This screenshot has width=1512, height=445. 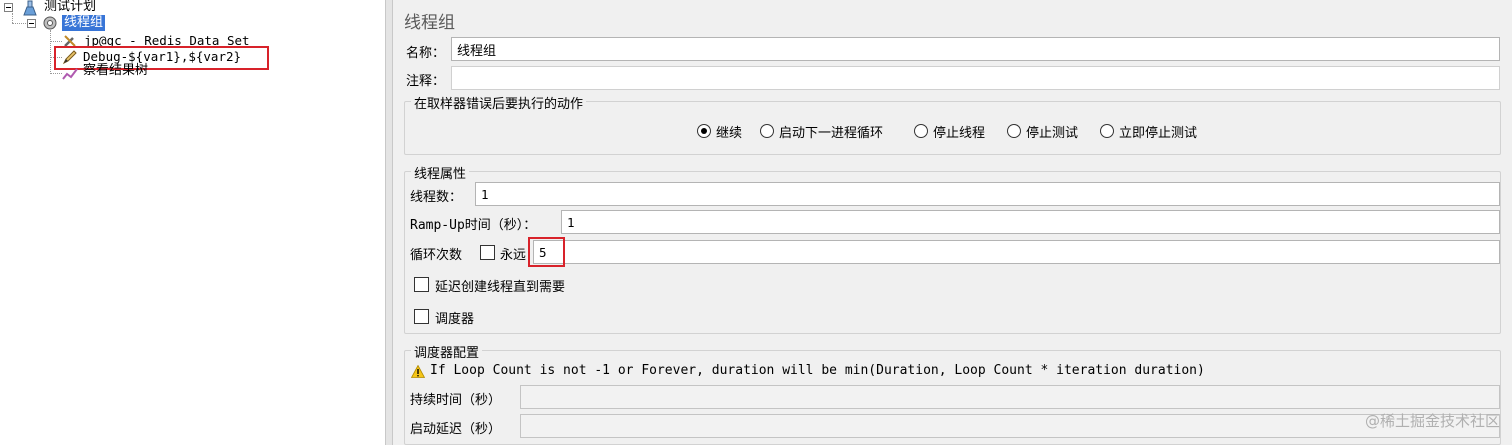 I want to click on loop-count-label: 循环次数, so click(x=436, y=255).